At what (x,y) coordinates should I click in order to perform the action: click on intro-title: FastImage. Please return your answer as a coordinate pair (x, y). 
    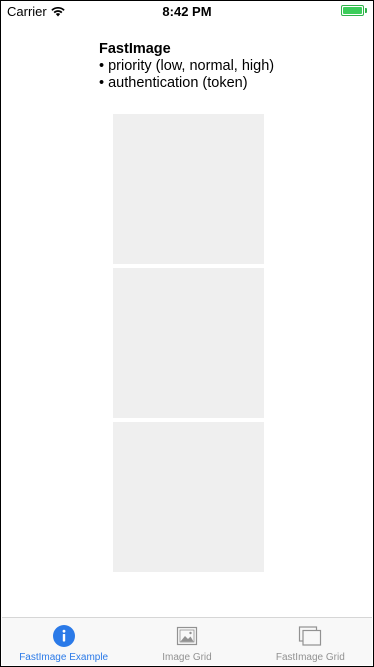
    Looking at the image, I should click on (135, 49).